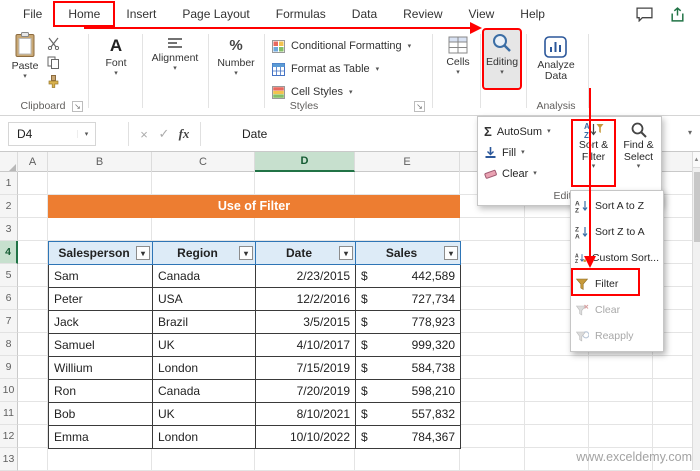 The height and width of the screenshot is (471, 700). What do you see at coordinates (617, 284) in the screenshot?
I see `menu-item-filter: Filter` at bounding box center [617, 284].